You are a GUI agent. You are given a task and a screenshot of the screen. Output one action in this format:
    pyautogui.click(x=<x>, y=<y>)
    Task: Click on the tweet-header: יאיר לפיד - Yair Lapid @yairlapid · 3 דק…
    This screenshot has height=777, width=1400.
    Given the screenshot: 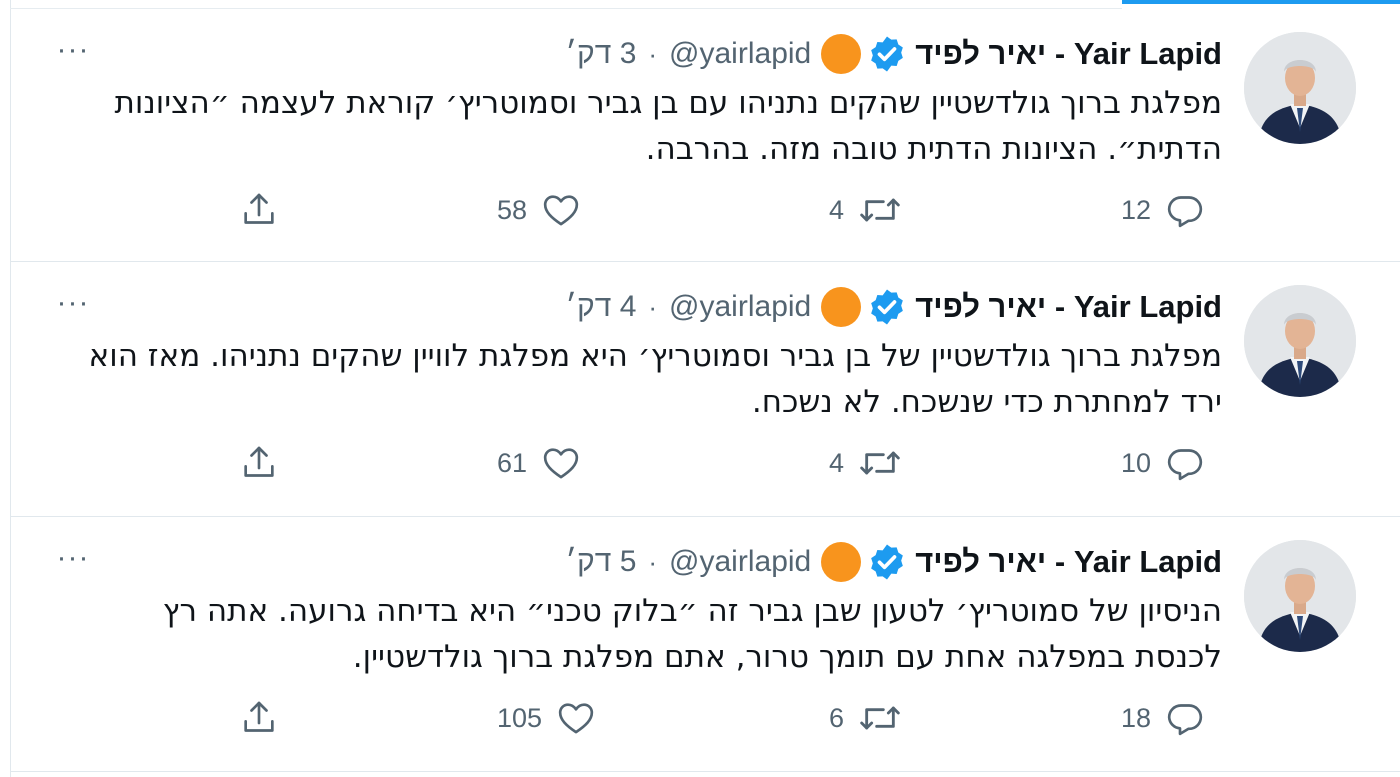 What is the action you would take?
    pyautogui.click(x=893, y=54)
    